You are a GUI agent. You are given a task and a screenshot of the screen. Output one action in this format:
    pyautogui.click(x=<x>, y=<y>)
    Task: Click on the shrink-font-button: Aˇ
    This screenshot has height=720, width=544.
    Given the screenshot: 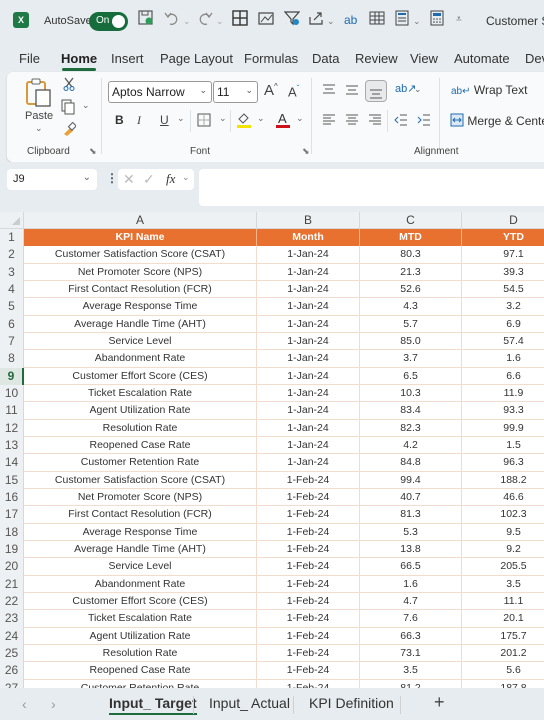 What is the action you would take?
    pyautogui.click(x=293, y=91)
    